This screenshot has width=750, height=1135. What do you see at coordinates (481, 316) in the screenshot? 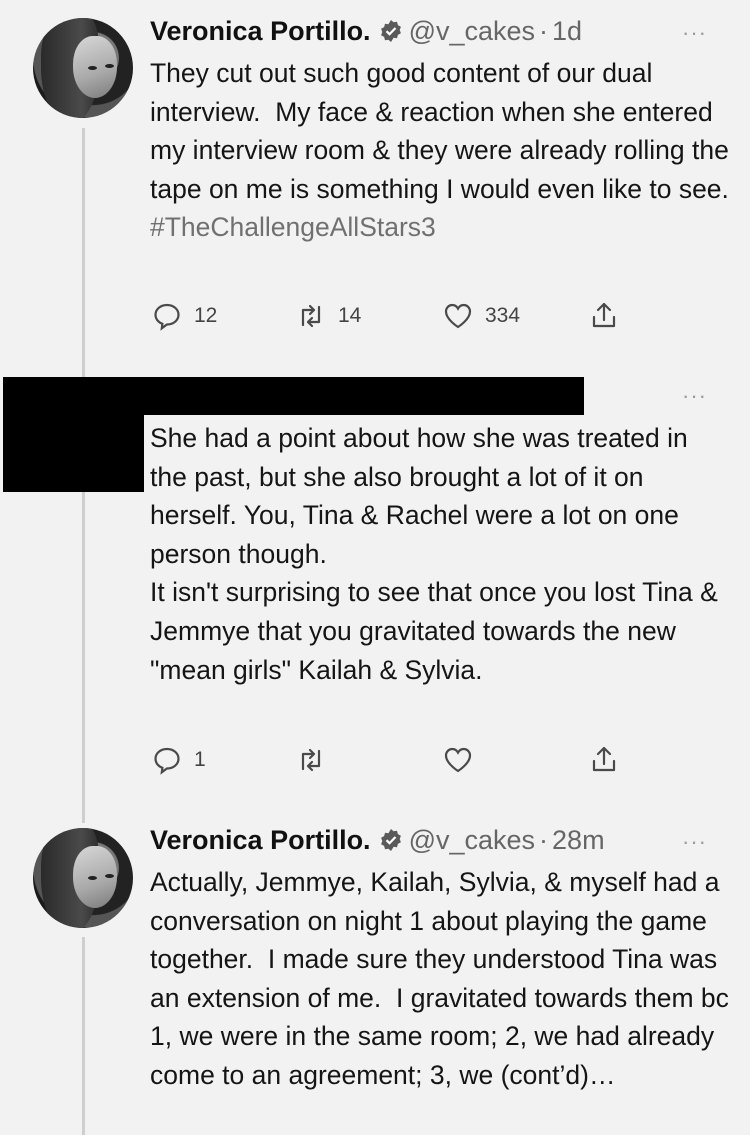
I see `like-button: 334` at bounding box center [481, 316].